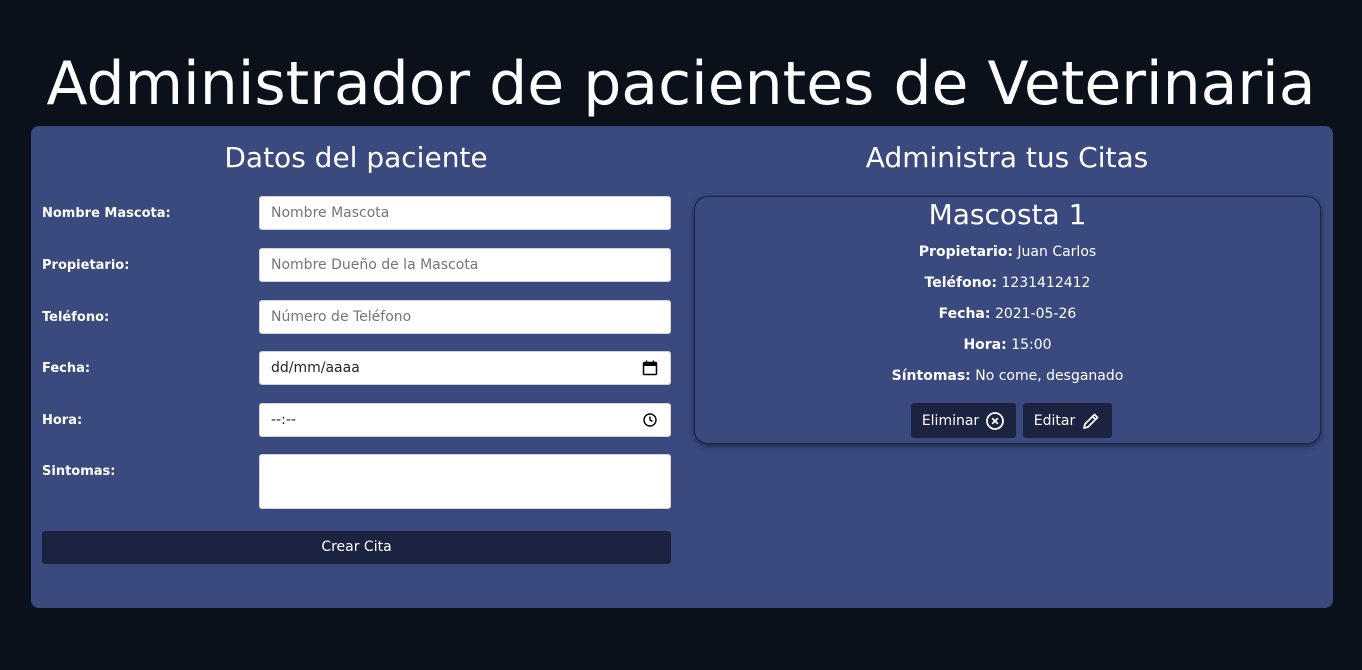 This screenshot has height=670, width=1362. I want to click on crear-cita-button: Crear Cita, so click(356, 547).